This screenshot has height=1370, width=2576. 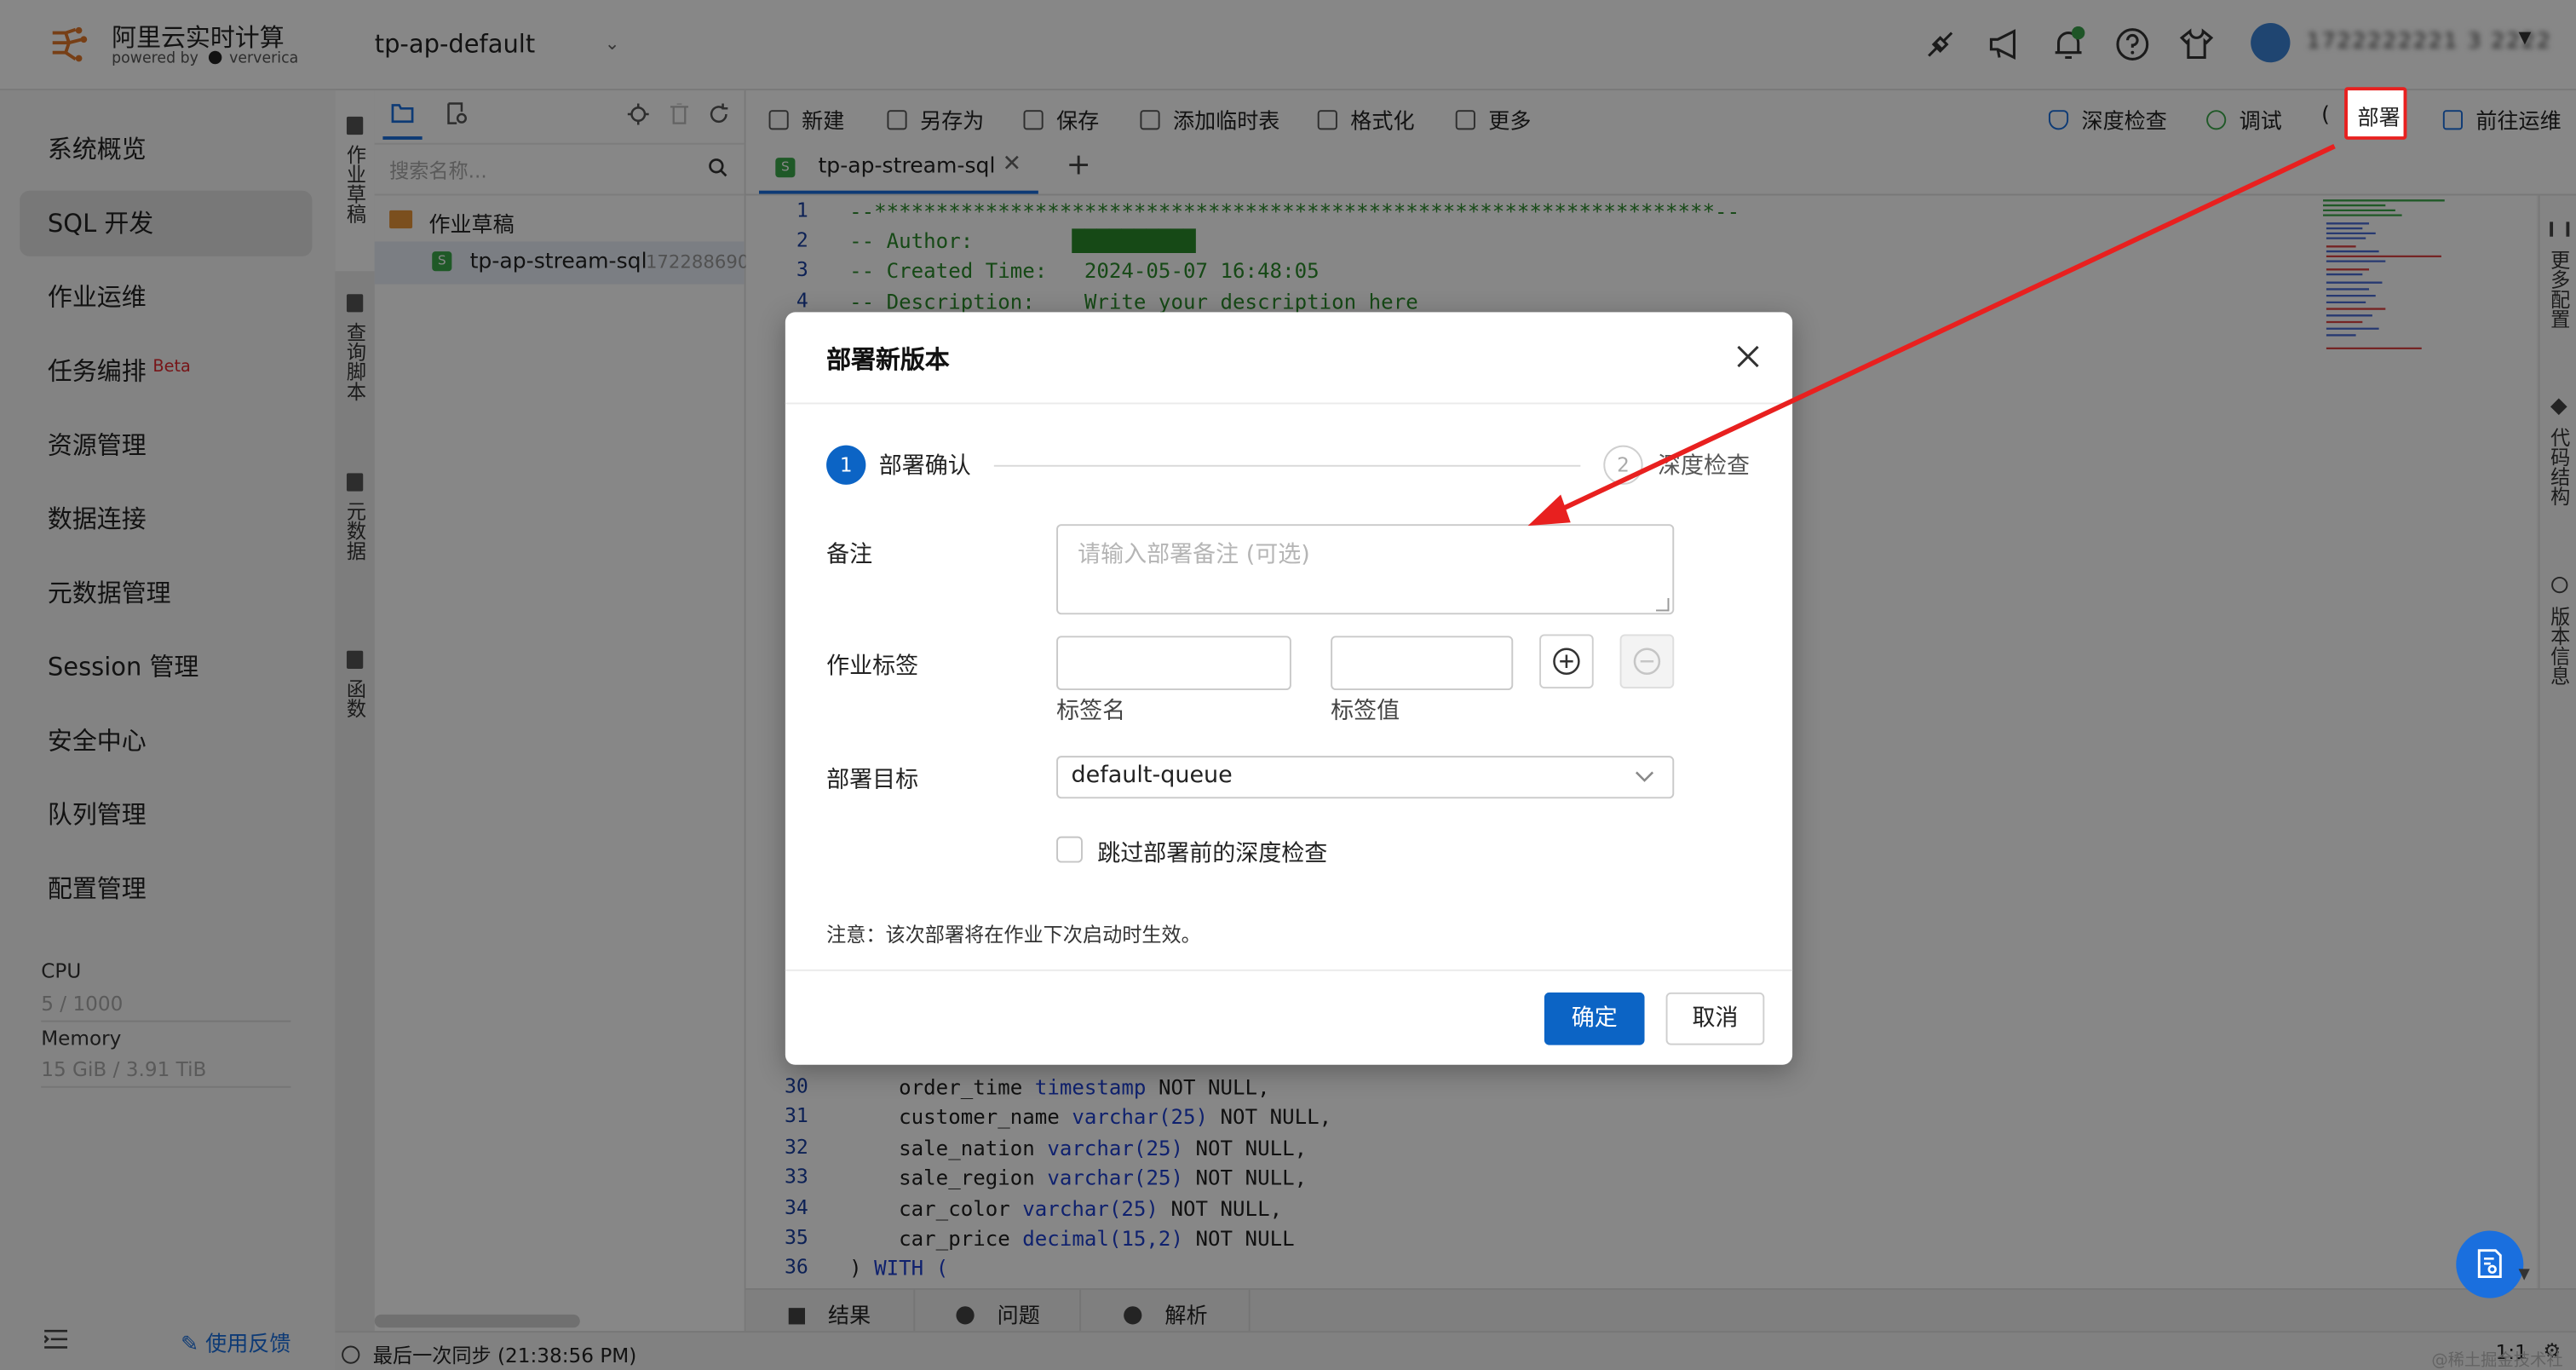 What do you see at coordinates (1194, 556) in the screenshot?
I see `note-placeholder: 请输入部署备注 (可选)` at bounding box center [1194, 556].